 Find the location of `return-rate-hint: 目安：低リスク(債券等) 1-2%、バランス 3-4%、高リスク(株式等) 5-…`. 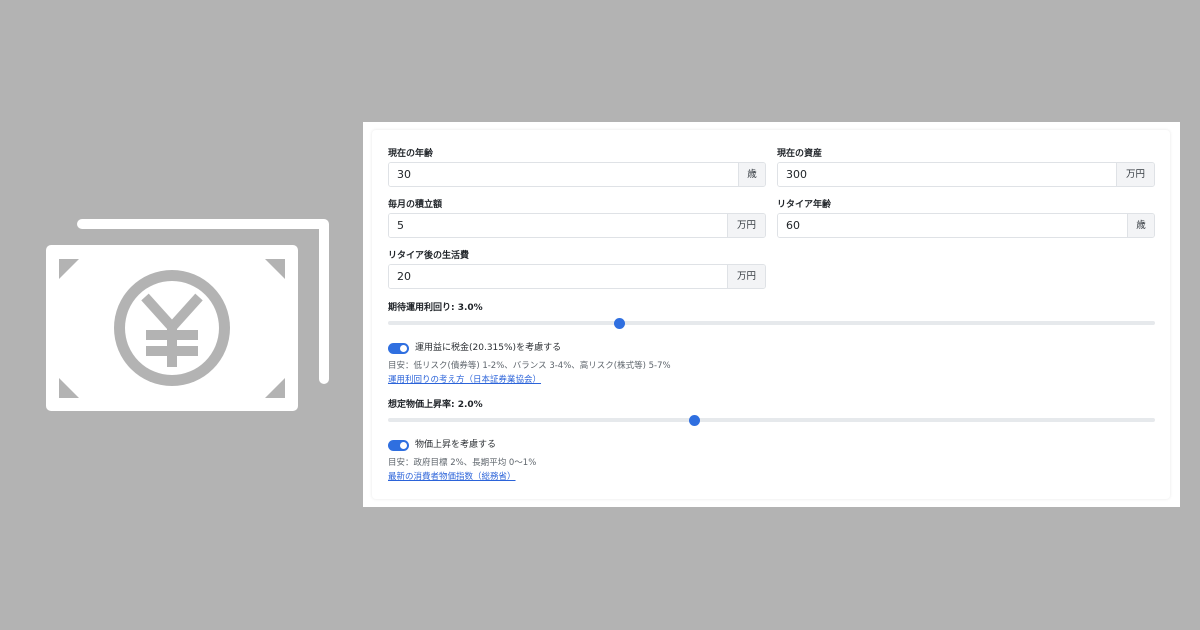

return-rate-hint: 目安：低リスク(債券等) 1-2%、バランス 3-4%、高リスク(株式等) 5-… is located at coordinates (529, 366).